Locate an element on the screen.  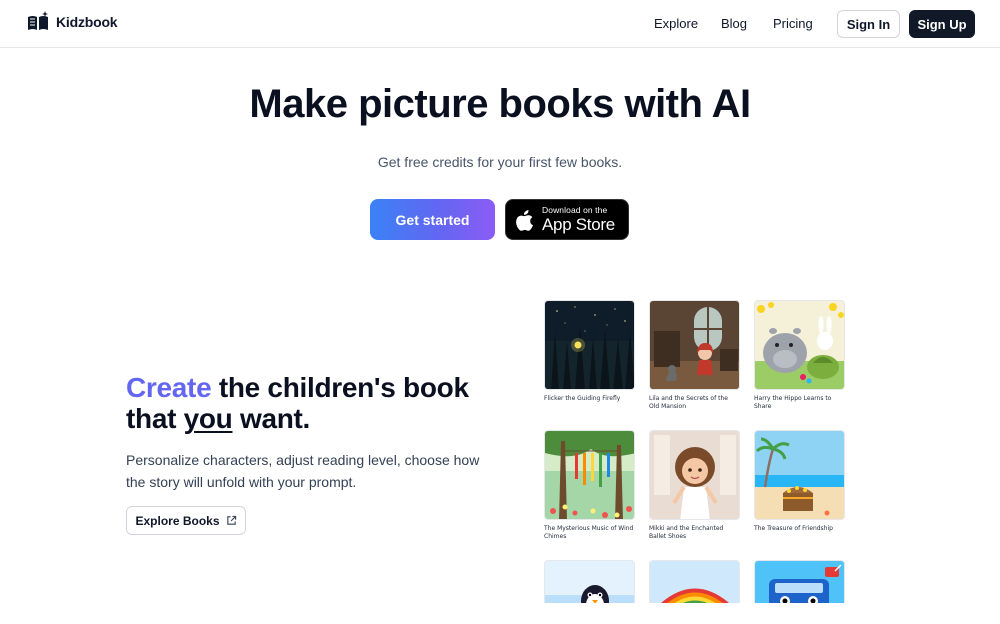
brand-name: Kidzbook is located at coordinates (87, 22).